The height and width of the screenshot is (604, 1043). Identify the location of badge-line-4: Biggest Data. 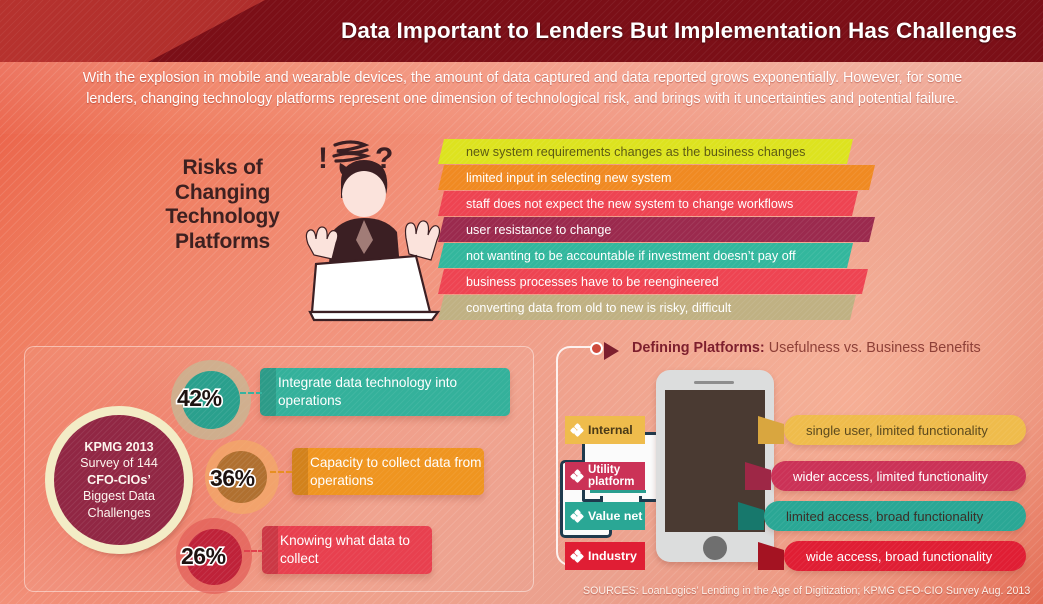
(119, 496).